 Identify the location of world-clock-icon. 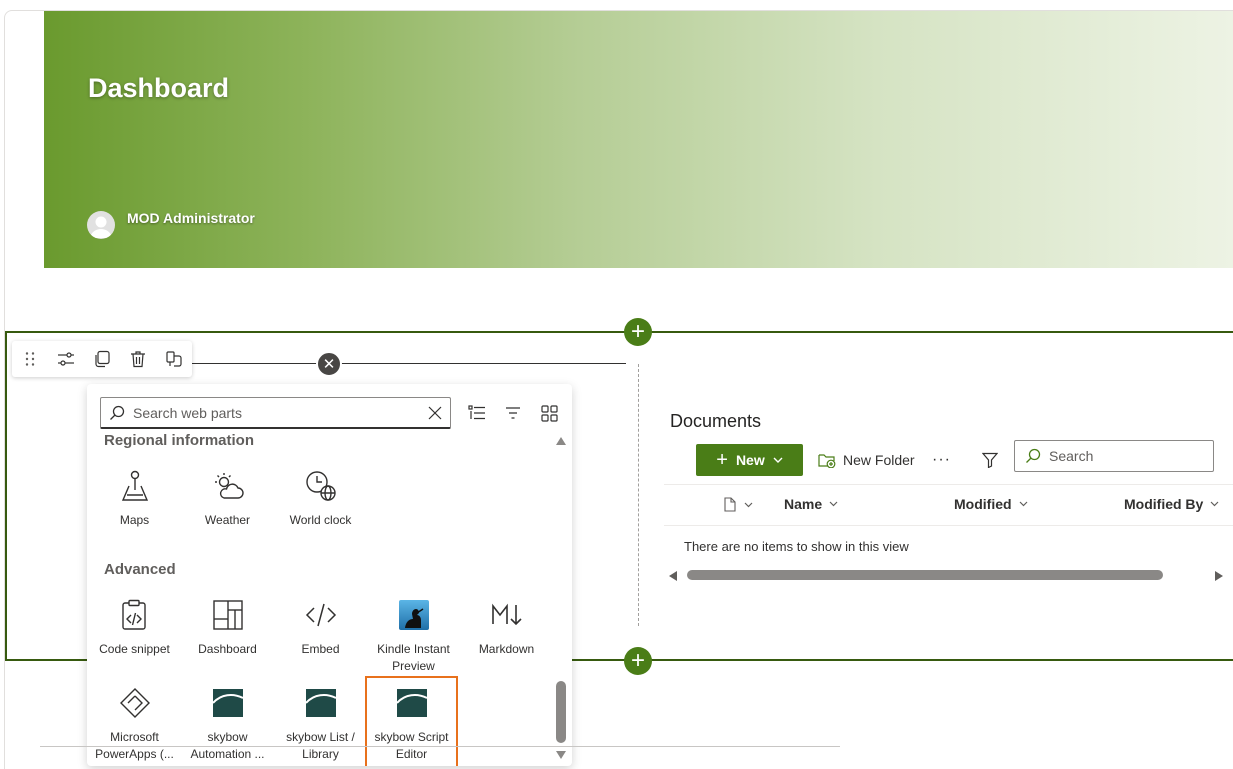
(321, 486).